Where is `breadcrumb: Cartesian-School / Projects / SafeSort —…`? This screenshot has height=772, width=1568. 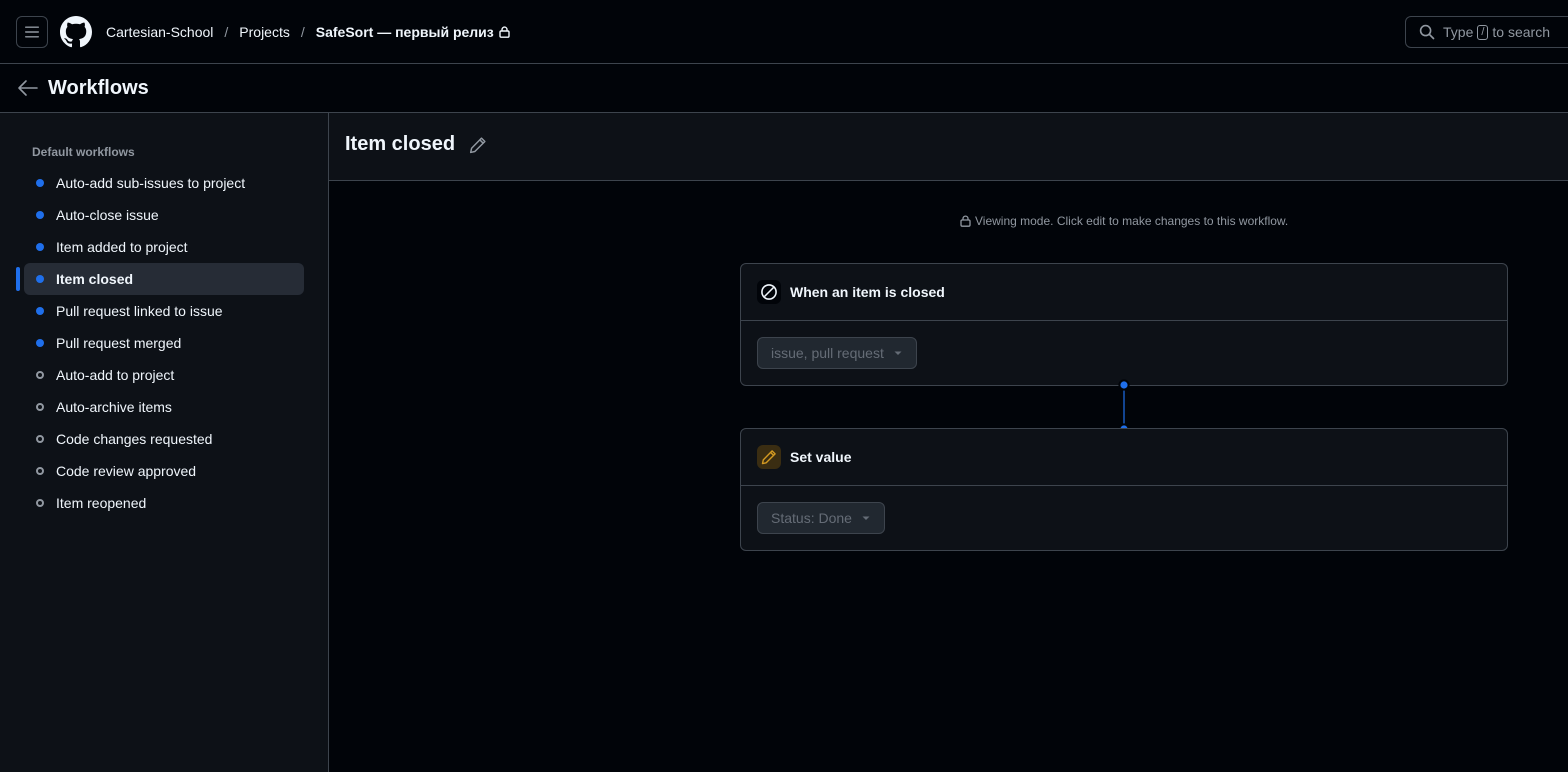
breadcrumb: Cartesian-School / Projects / SafeSort —… is located at coordinates (308, 32).